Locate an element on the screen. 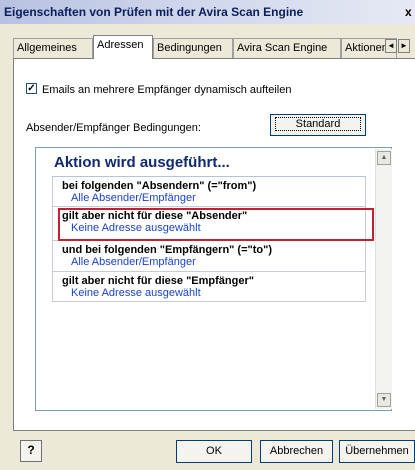 This screenshot has height=470, width=415. tab-avira-scan-engine: Avira Scan Engine is located at coordinates (287, 48).